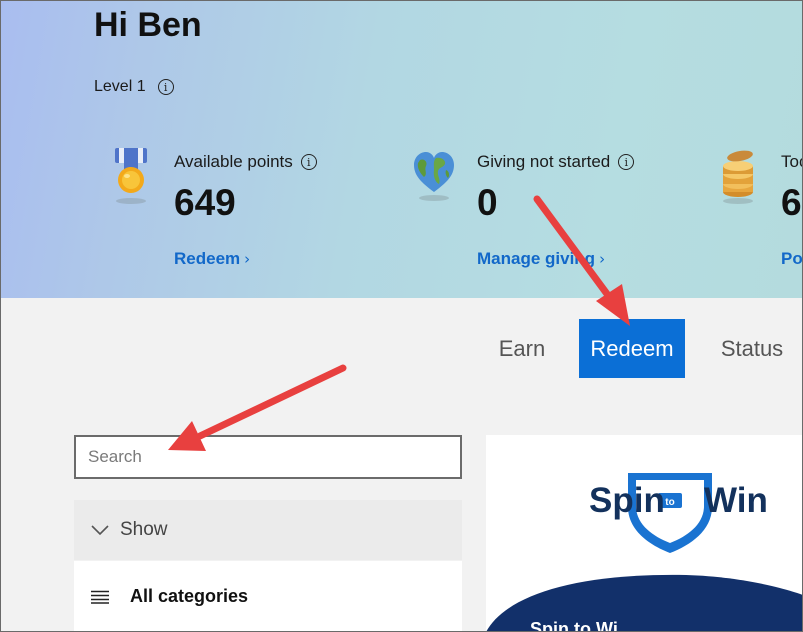  Describe the element at coordinates (131, 176) in the screenshot. I see `medal-icon` at that location.